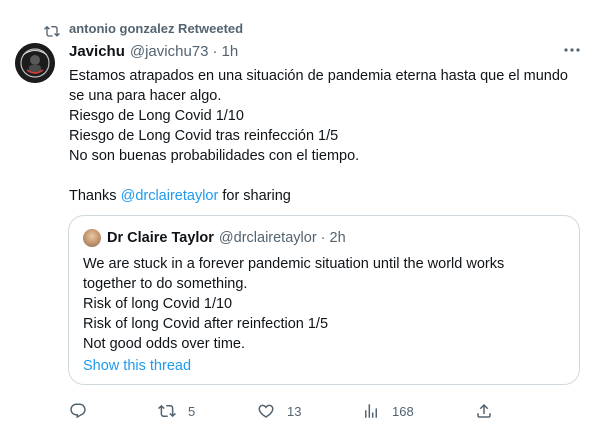  I want to click on quote-line: together to do something., so click(165, 284).